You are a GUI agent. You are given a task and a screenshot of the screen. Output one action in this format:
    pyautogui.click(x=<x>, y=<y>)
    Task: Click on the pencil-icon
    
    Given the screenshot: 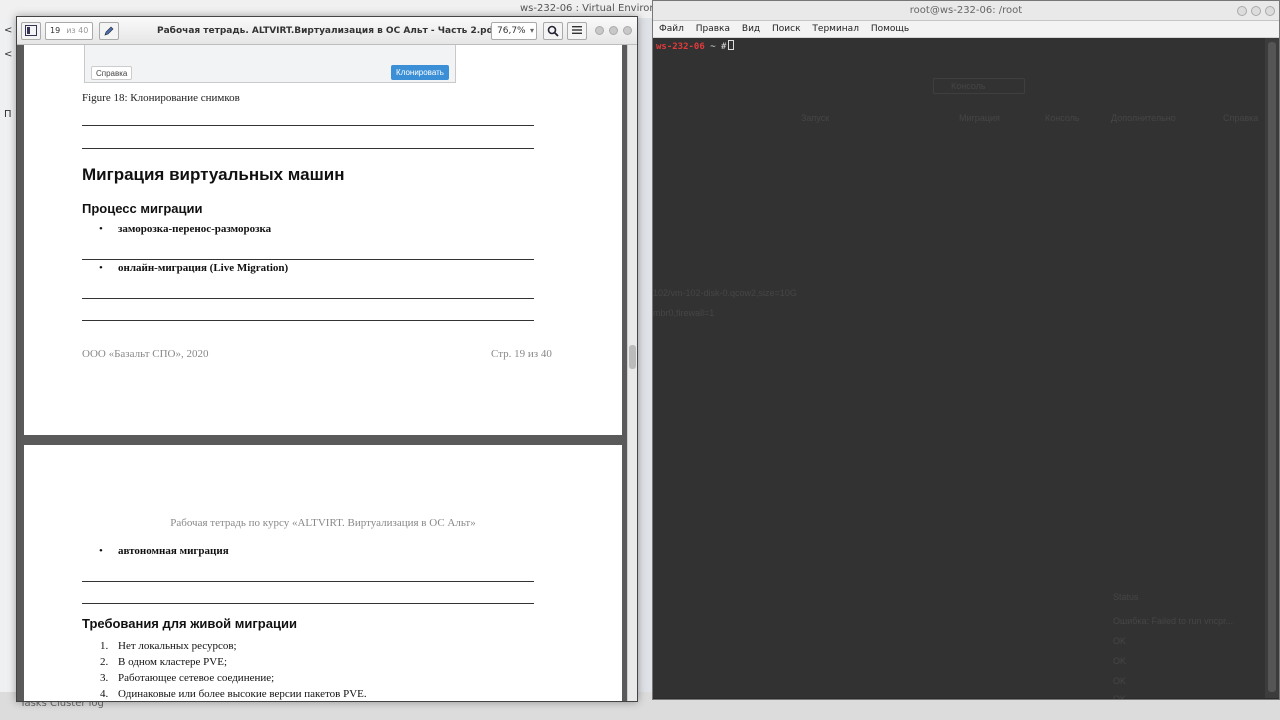 What is the action you would take?
    pyautogui.click(x=109, y=31)
    